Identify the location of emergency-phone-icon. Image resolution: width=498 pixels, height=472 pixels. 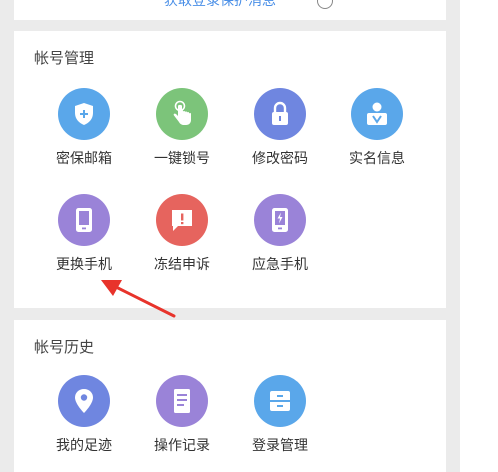
(280, 220).